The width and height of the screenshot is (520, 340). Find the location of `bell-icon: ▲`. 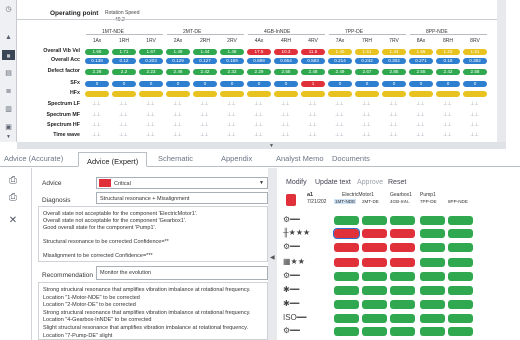

bell-icon: ▲ is located at coordinates (8, 37).